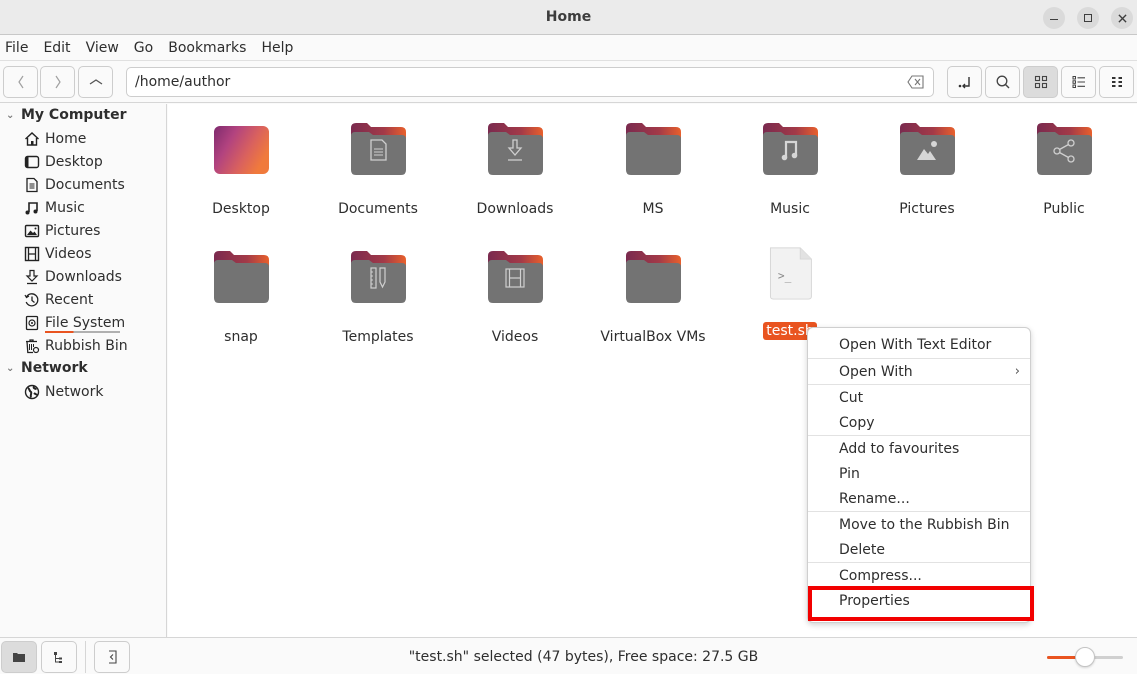  I want to click on menu-item-add-to-favourites: Add to favourites, so click(919, 448).